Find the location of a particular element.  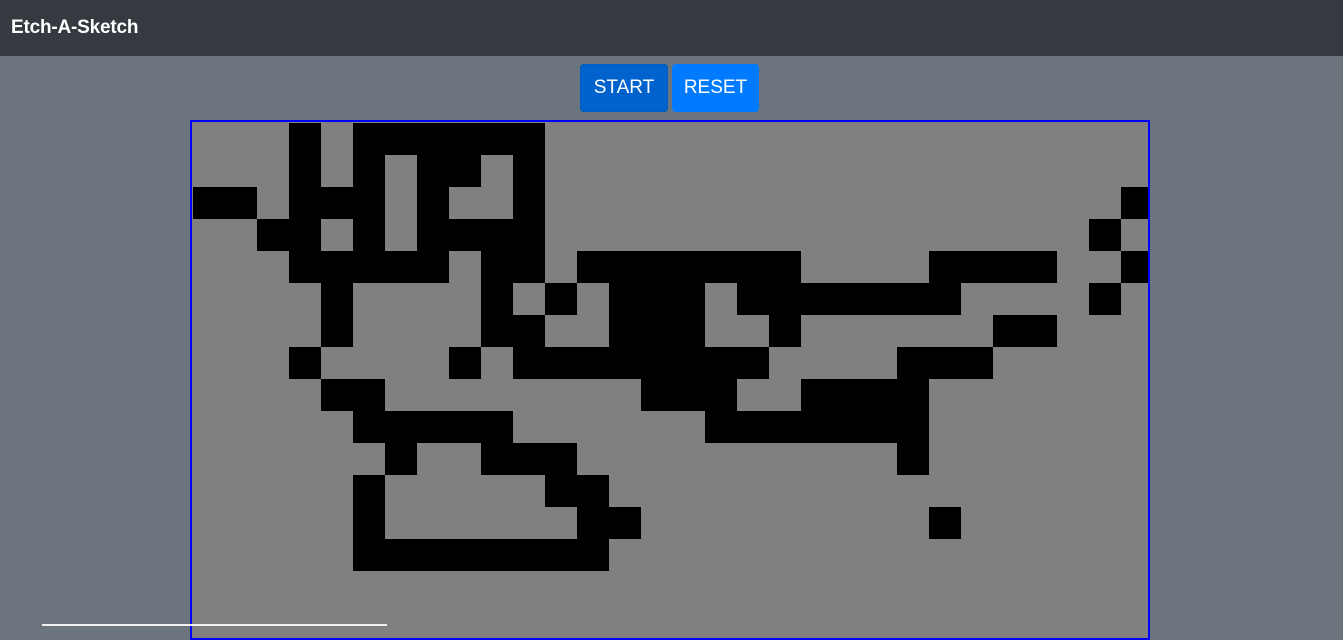

reset-button: RESET is located at coordinates (715, 88).